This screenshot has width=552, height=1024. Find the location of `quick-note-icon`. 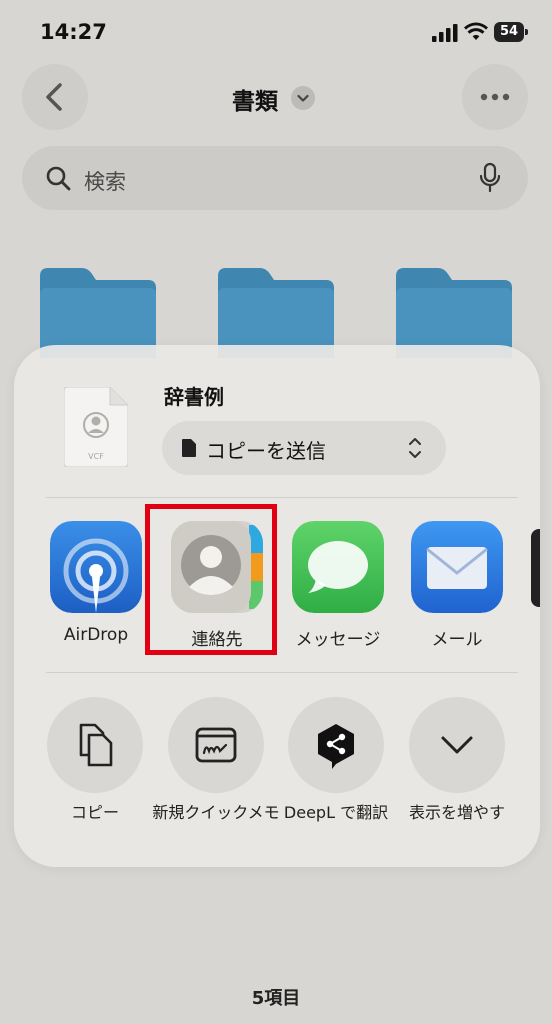

quick-note-icon is located at coordinates (216, 745).